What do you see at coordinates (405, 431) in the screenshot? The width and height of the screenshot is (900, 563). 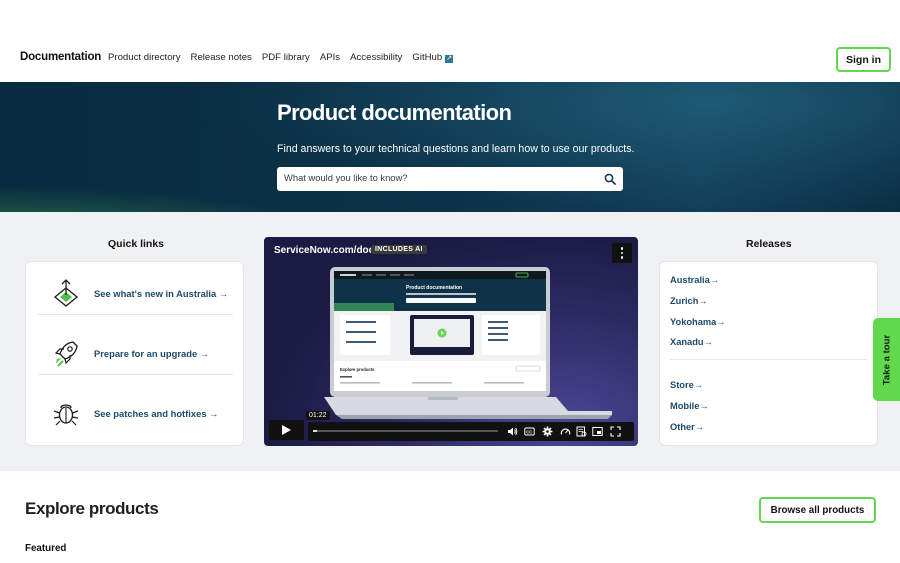 I see `video-progress-bar` at bounding box center [405, 431].